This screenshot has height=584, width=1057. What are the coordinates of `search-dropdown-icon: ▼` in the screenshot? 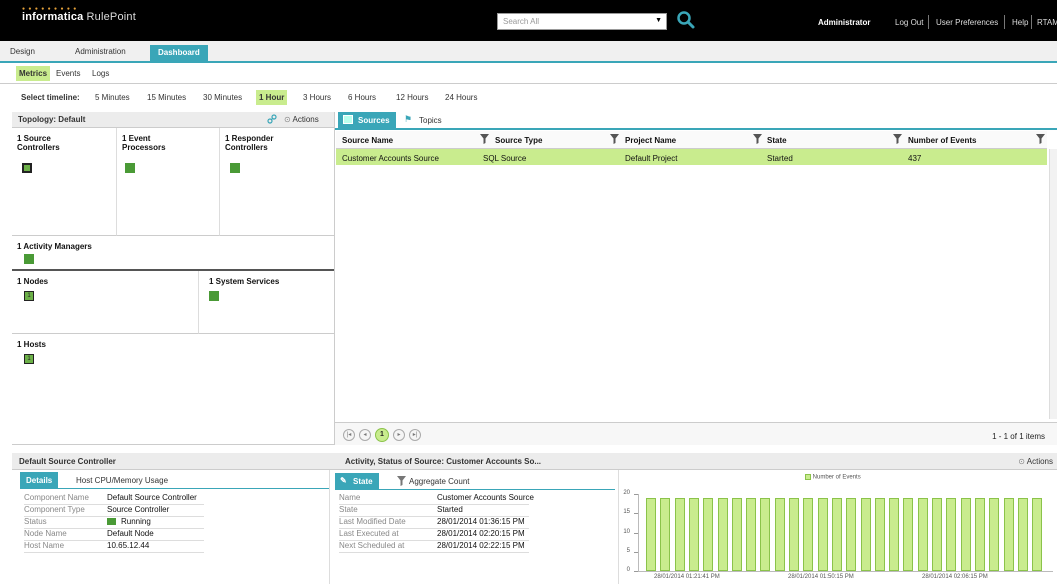 It's located at (658, 20).